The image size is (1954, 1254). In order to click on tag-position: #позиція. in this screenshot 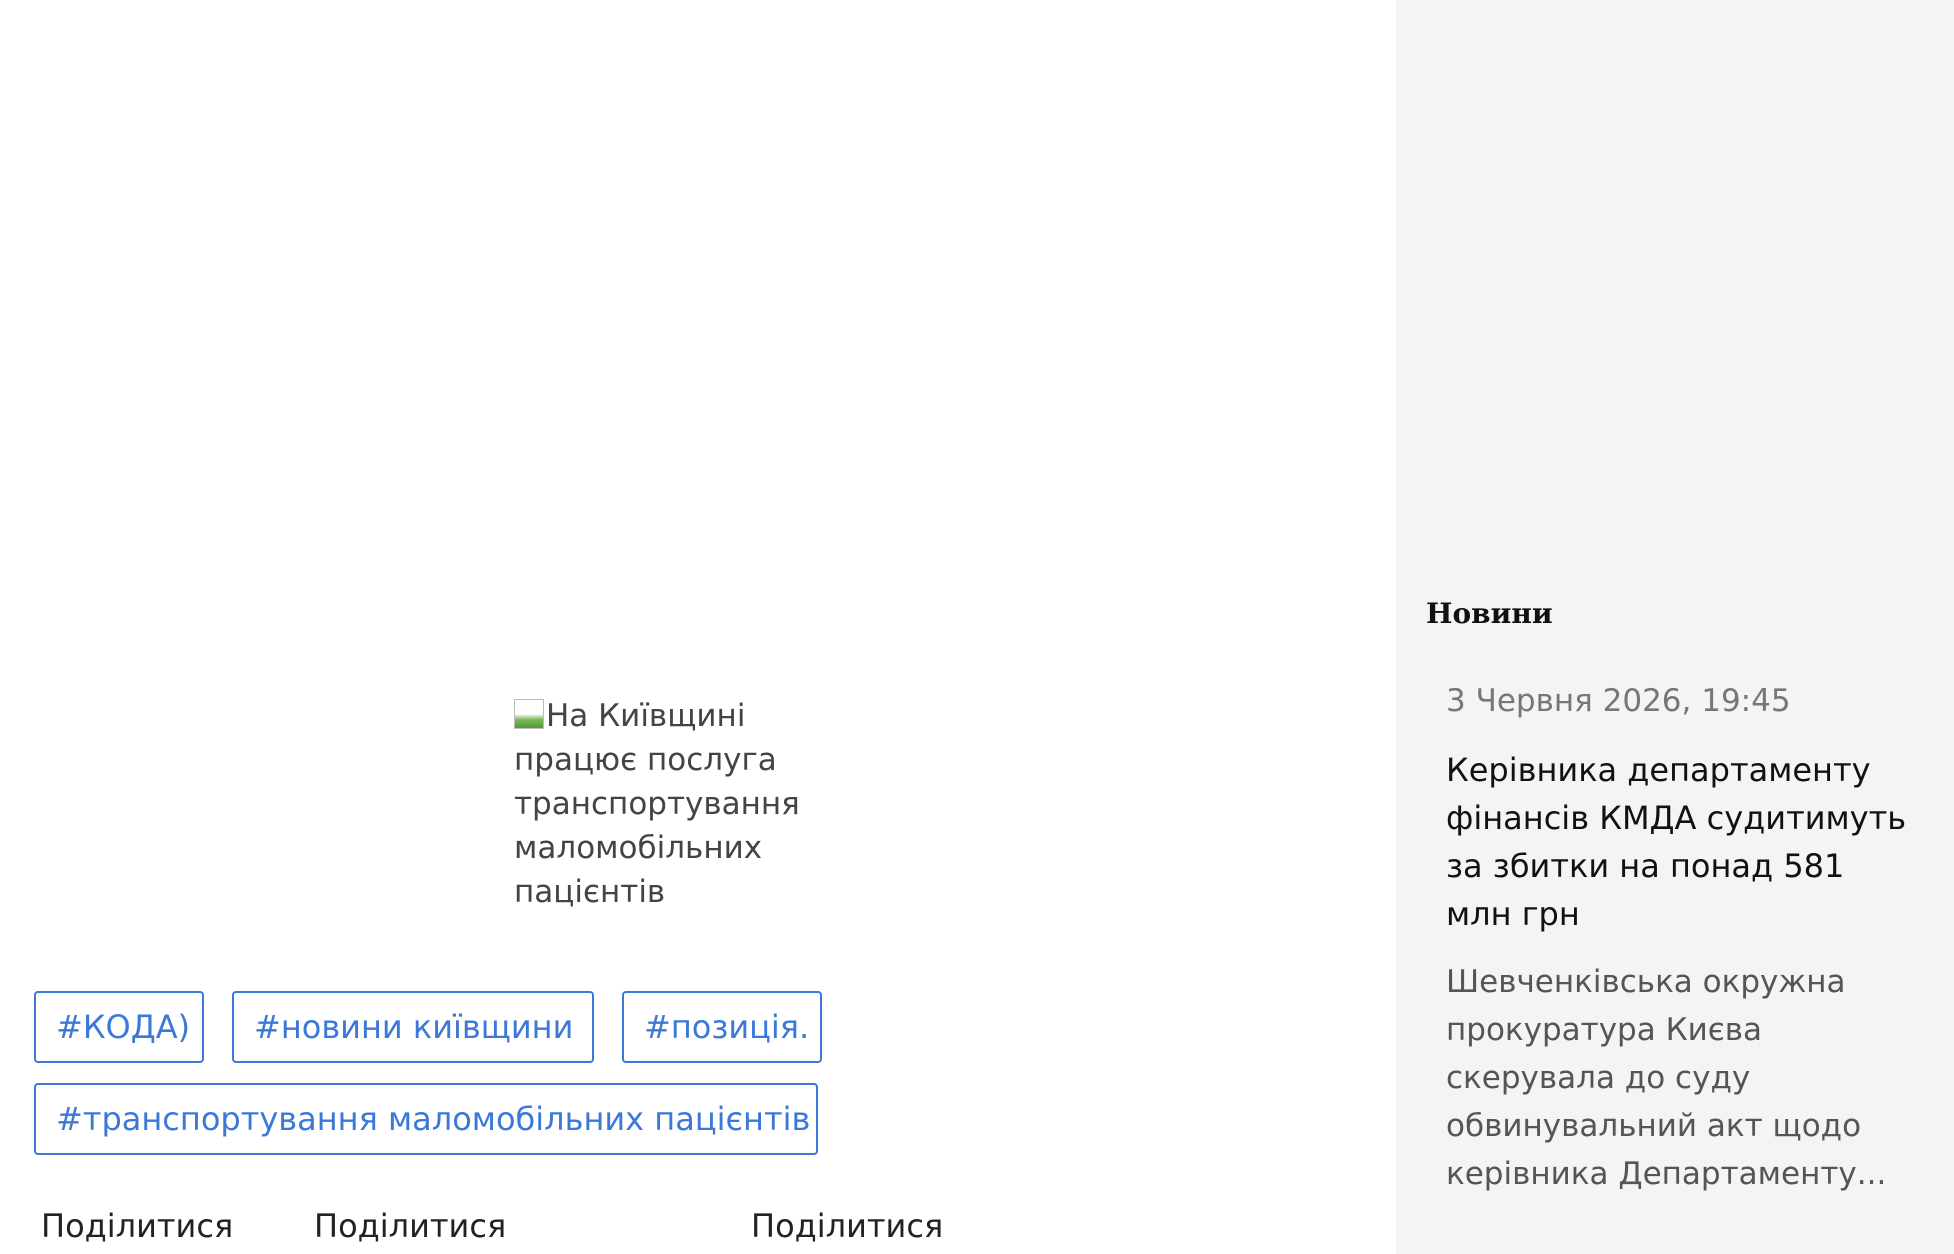, I will do `click(722, 1027)`.